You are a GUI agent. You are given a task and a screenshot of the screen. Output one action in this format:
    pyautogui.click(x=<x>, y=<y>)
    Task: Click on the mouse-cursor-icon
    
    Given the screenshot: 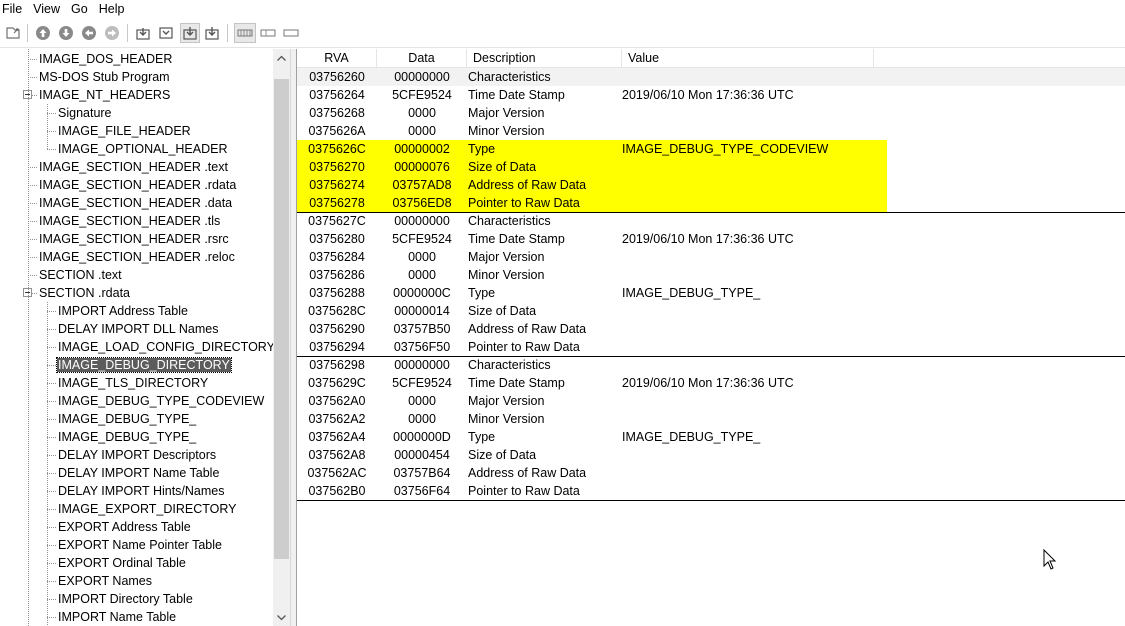 What is the action you would take?
    pyautogui.click(x=1050, y=561)
    